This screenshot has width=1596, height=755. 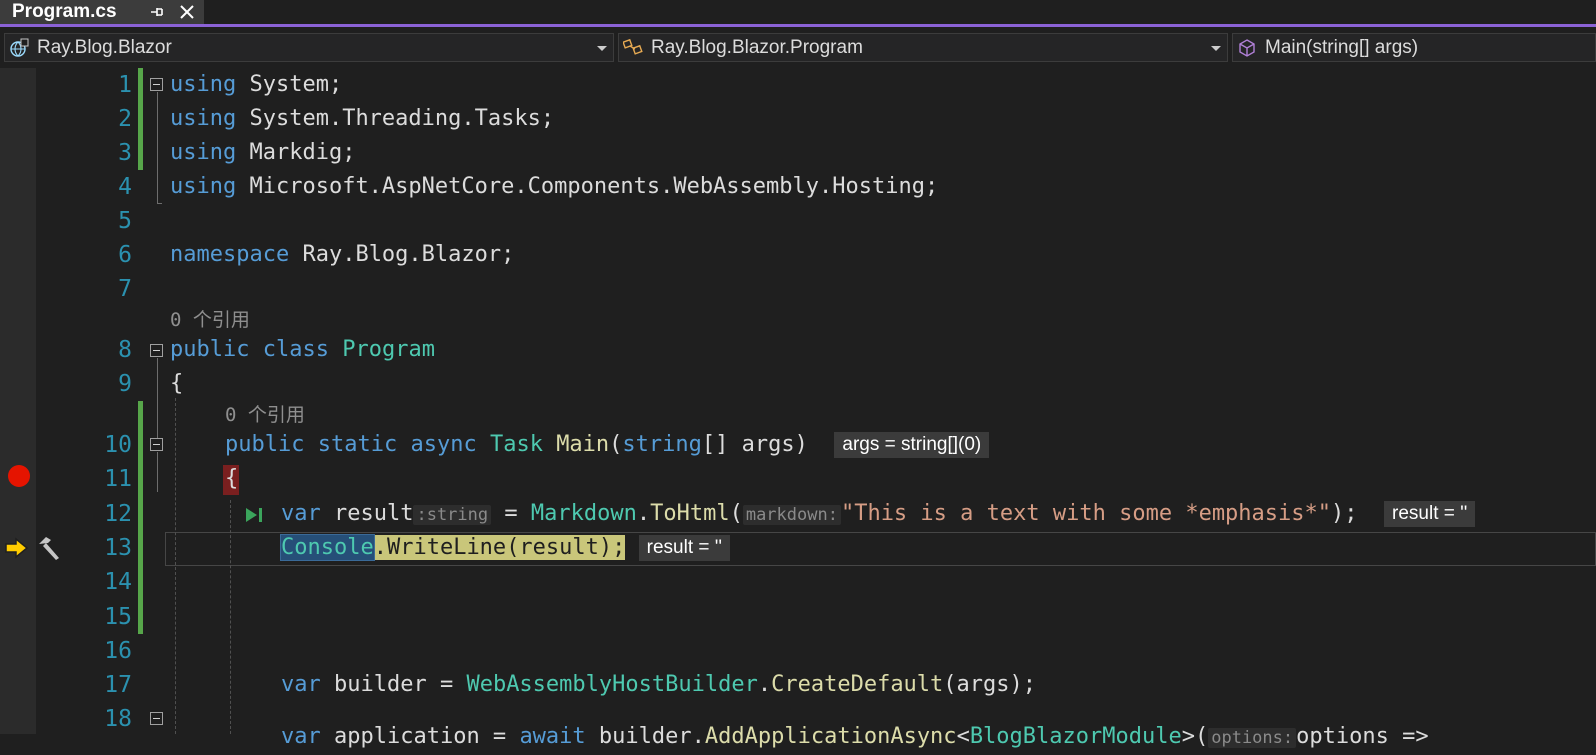 What do you see at coordinates (125, 85) in the screenshot?
I see `line-number: 1` at bounding box center [125, 85].